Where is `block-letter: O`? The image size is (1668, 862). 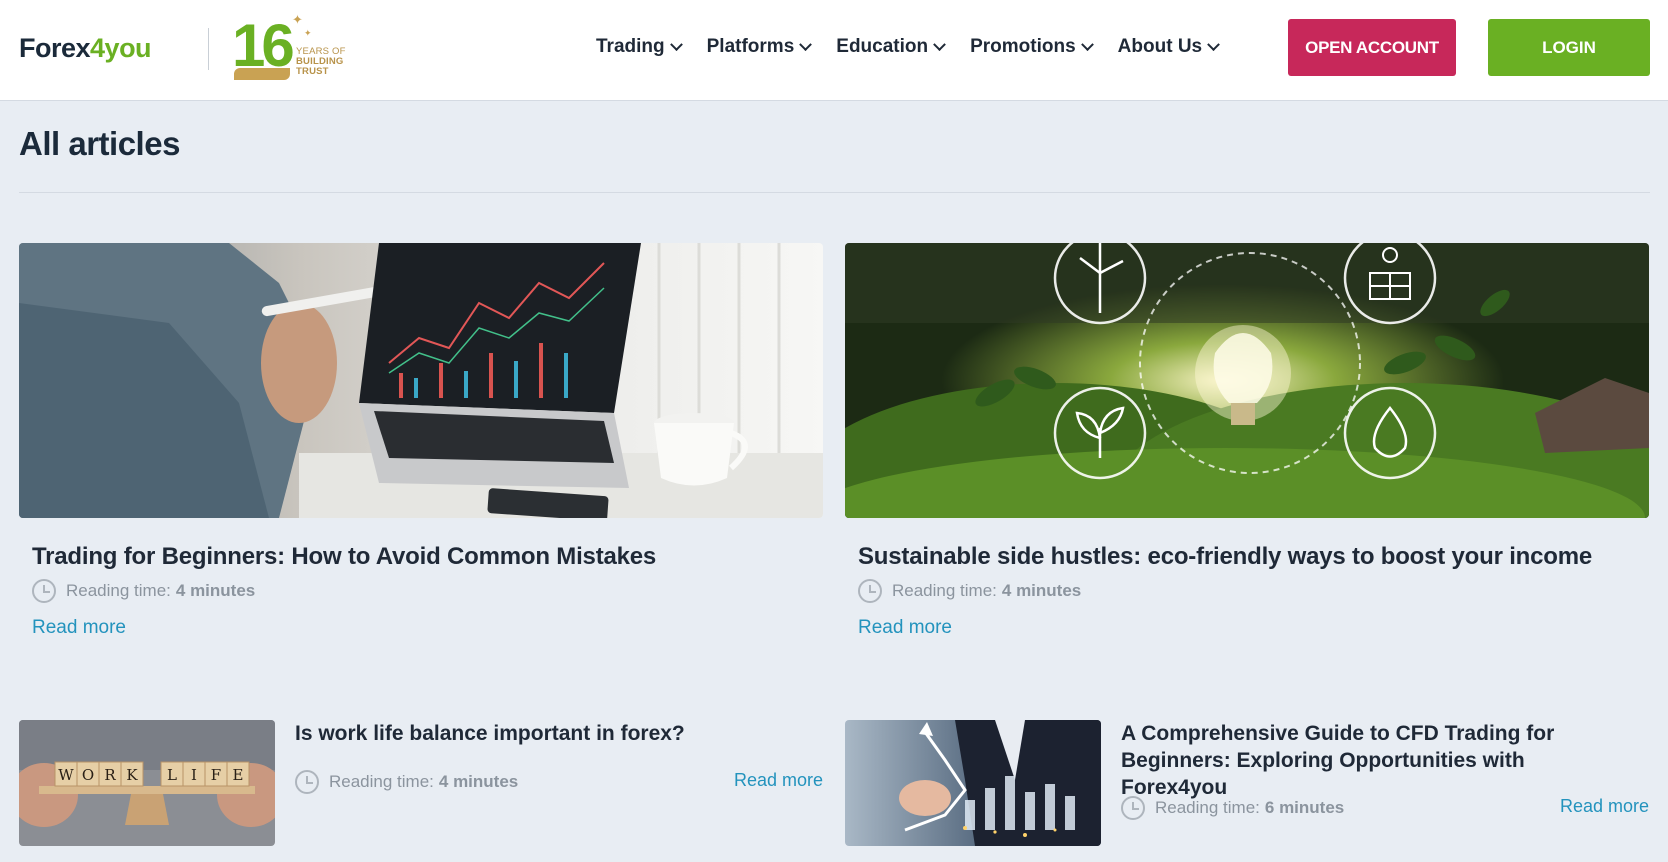
block-letter: O is located at coordinates (88, 775).